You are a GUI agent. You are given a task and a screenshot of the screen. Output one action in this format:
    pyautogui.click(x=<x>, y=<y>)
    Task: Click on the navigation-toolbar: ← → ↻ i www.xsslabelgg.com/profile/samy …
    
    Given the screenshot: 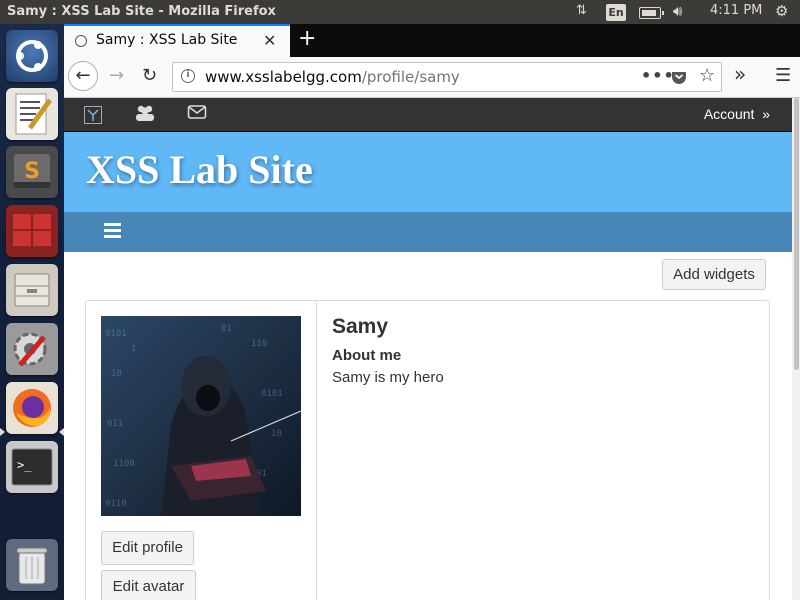 What is the action you would take?
    pyautogui.click(x=432, y=77)
    